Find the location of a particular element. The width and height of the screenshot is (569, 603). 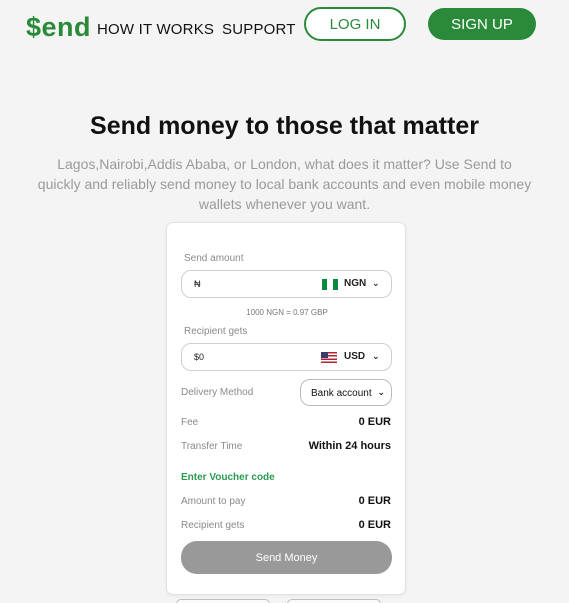

send-currency: NGN is located at coordinates (355, 283).